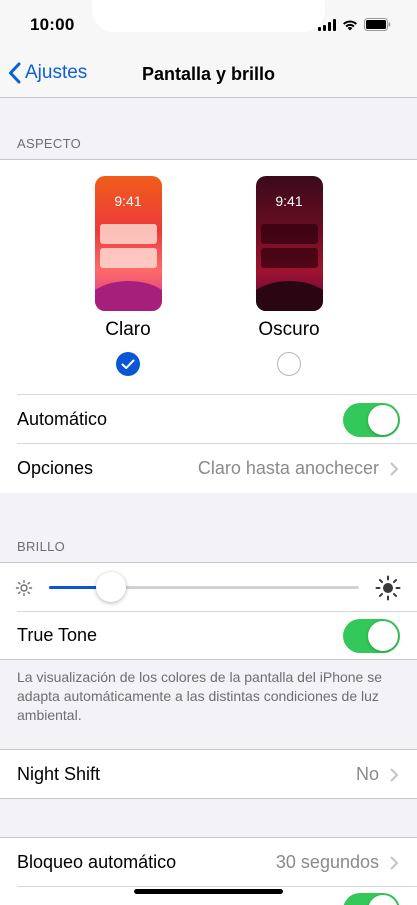 This screenshot has width=417, height=905. I want to click on automatic-toggle, so click(371, 419).